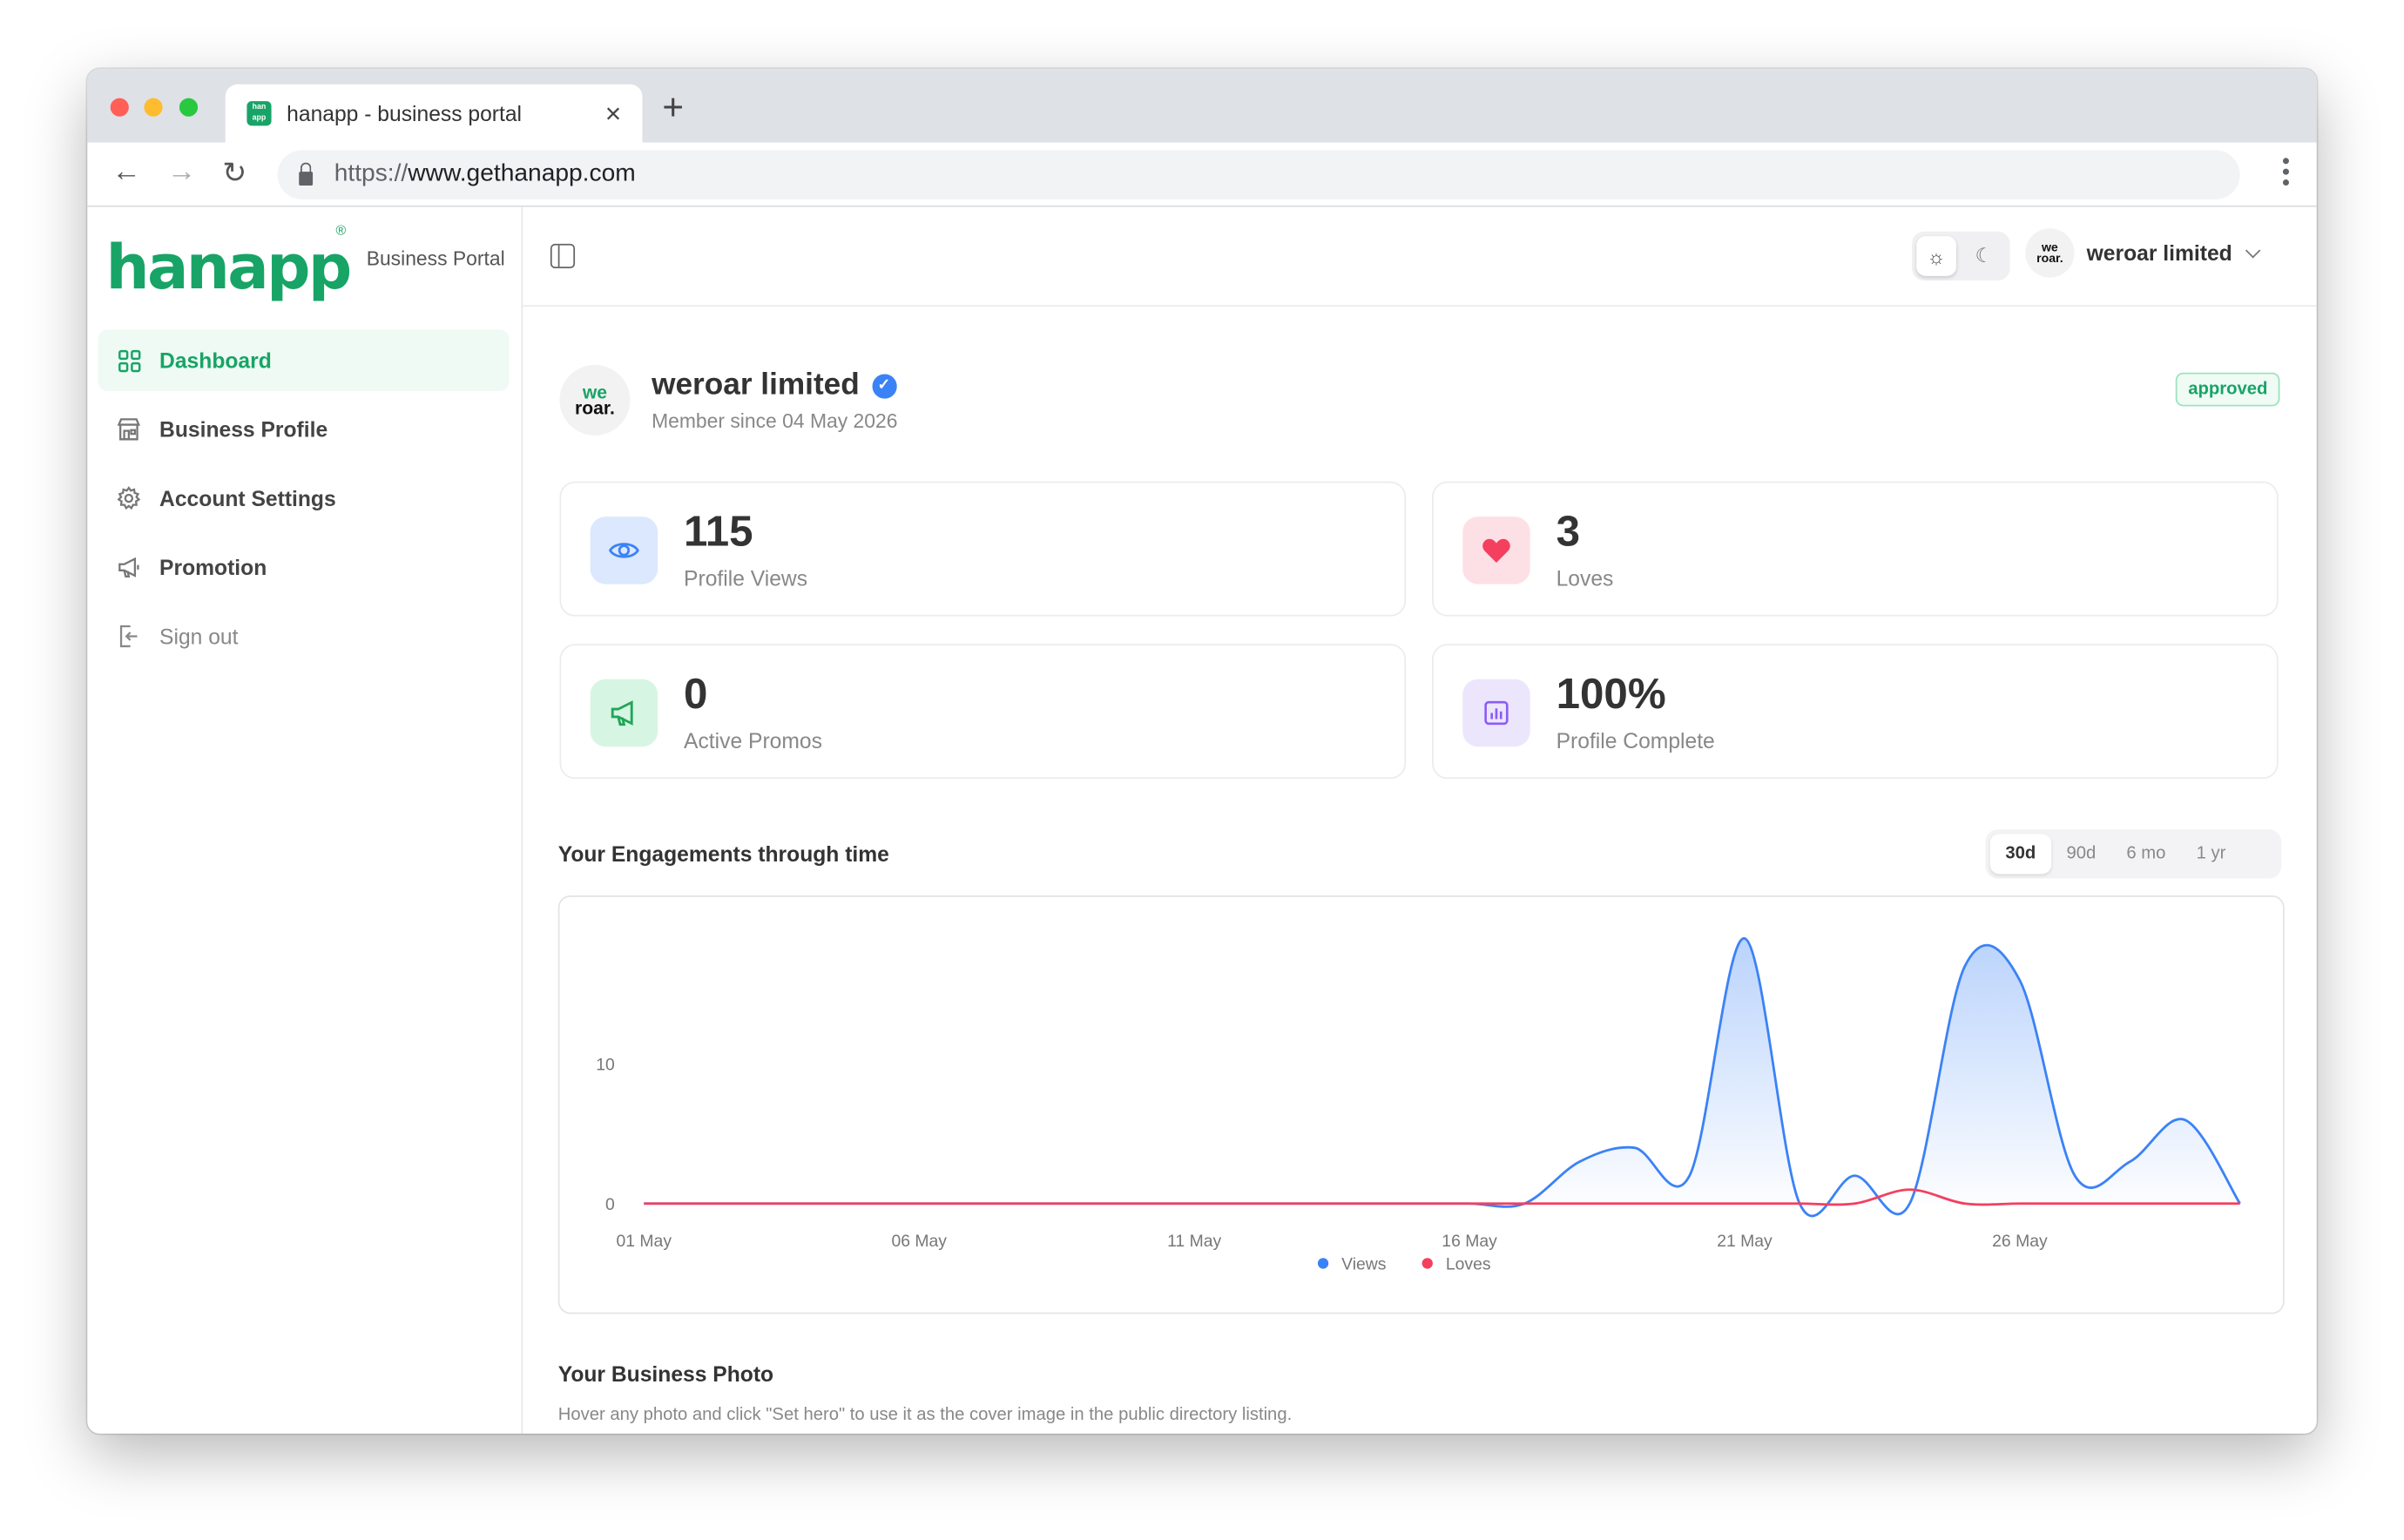 The image size is (2404, 1540). Describe the element at coordinates (719, 531) in the screenshot. I see `stat-value: 115` at that location.